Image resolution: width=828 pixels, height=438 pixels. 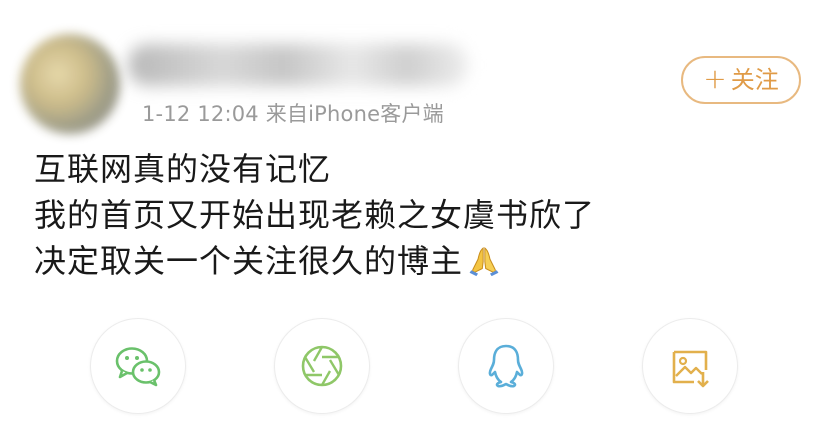 I want to click on save-image-icon, so click(x=690, y=369).